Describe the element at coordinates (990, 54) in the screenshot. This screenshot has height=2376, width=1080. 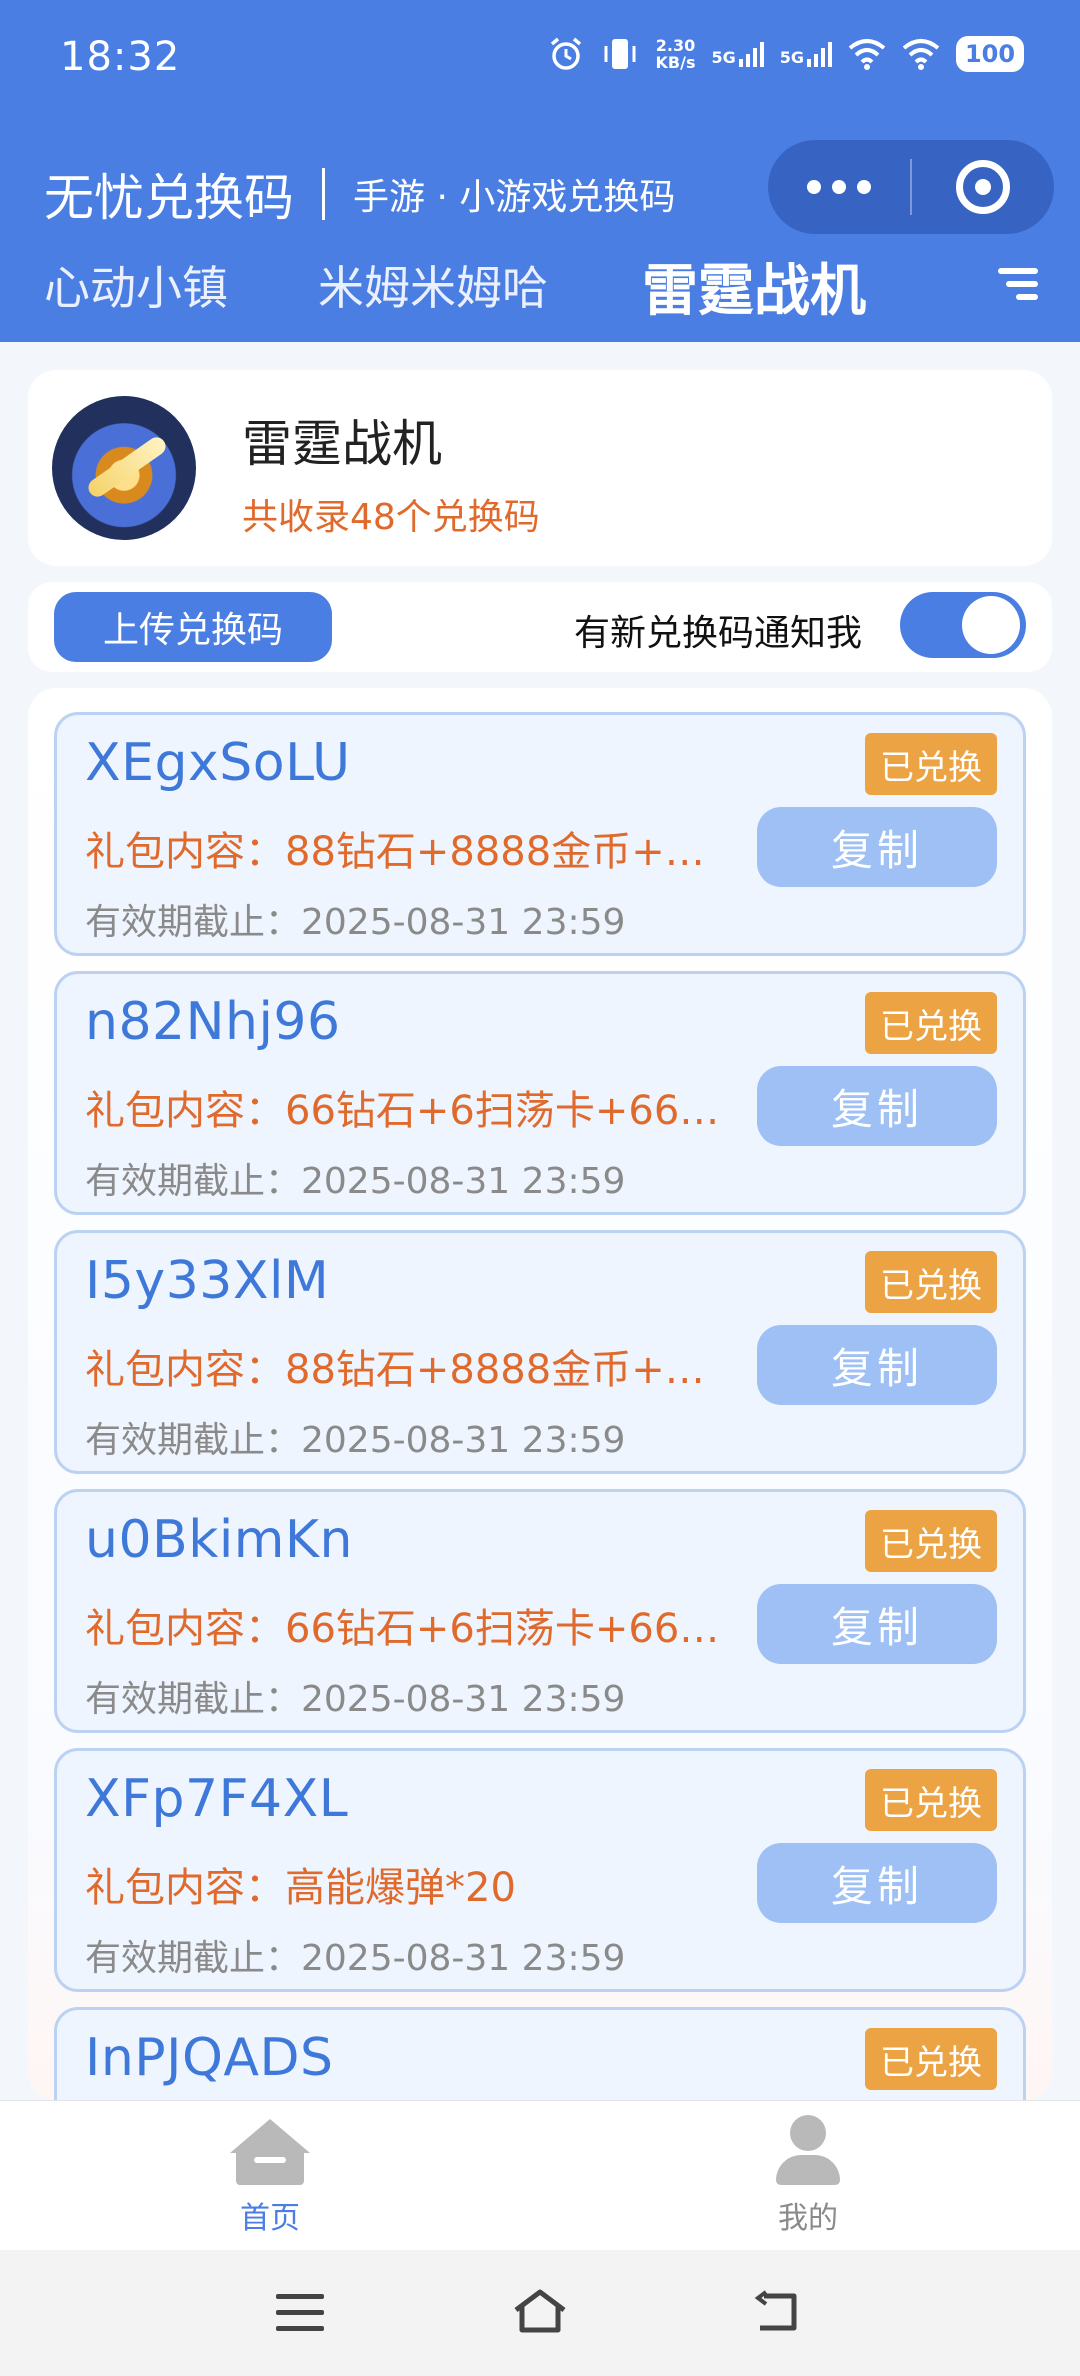
I see `battery-icon: 100` at that location.